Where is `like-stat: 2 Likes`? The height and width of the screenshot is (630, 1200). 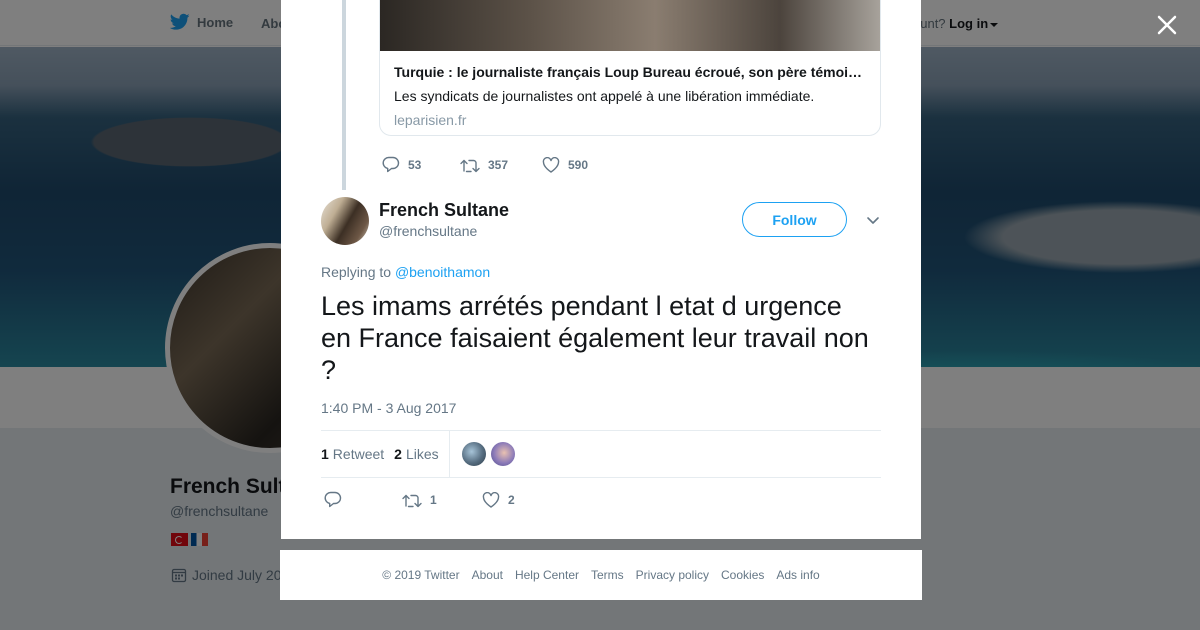 like-stat: 2 Likes is located at coordinates (416, 454).